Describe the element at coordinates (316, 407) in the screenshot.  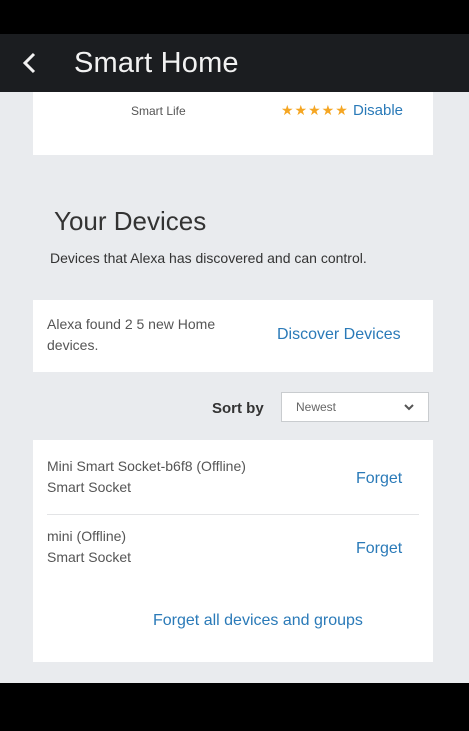
I see `sort-value: Newest` at that location.